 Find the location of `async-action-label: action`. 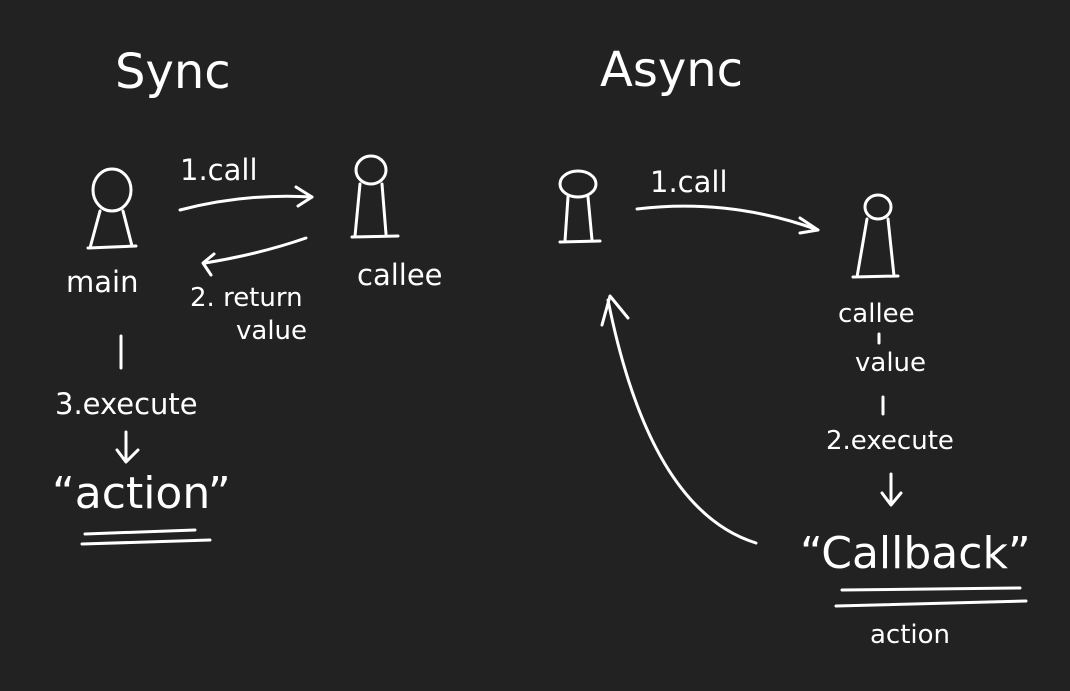

async-action-label: action is located at coordinates (910, 635).